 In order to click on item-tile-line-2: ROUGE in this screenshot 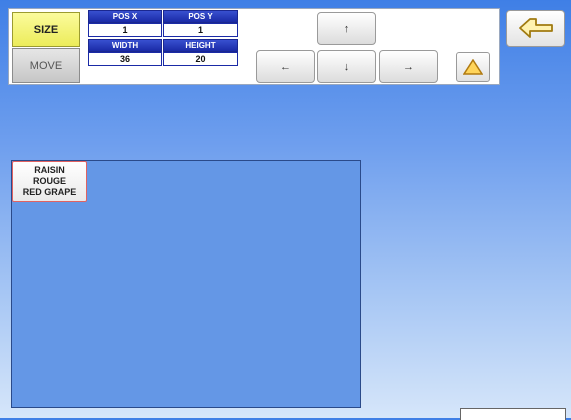, I will do `click(49, 181)`.